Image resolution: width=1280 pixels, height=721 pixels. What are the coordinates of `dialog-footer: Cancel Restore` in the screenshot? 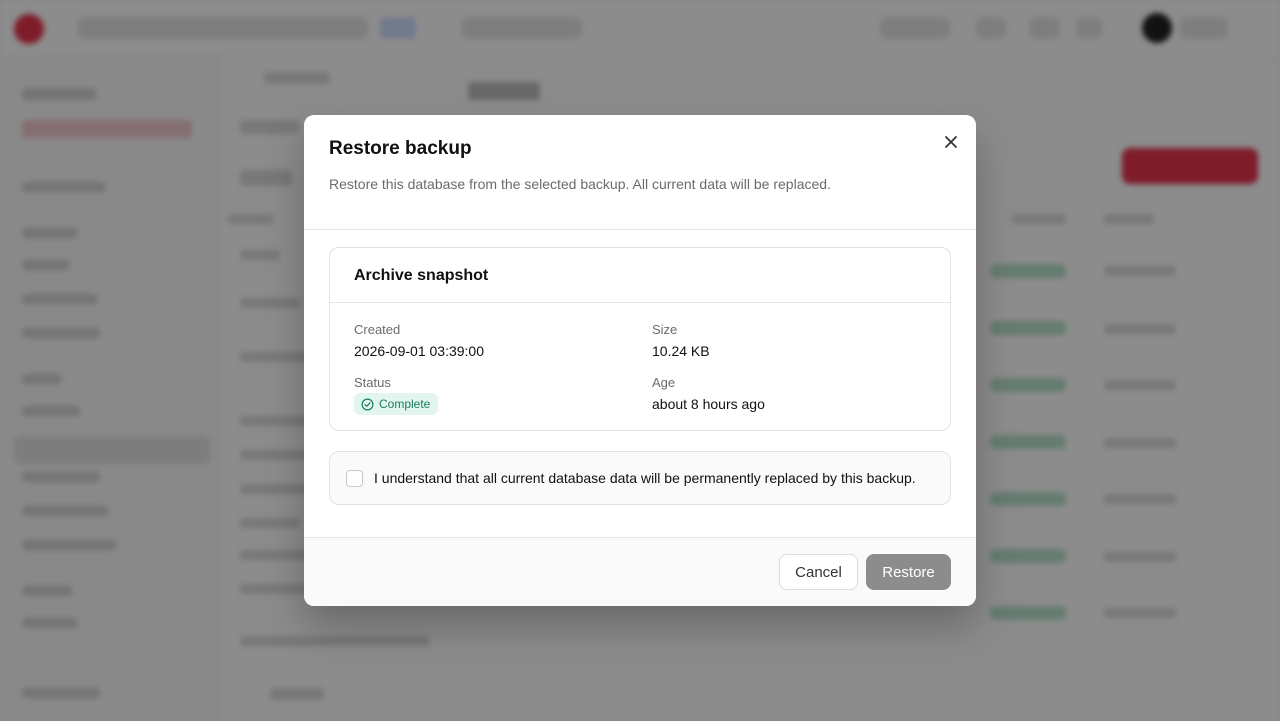 It's located at (640, 571).